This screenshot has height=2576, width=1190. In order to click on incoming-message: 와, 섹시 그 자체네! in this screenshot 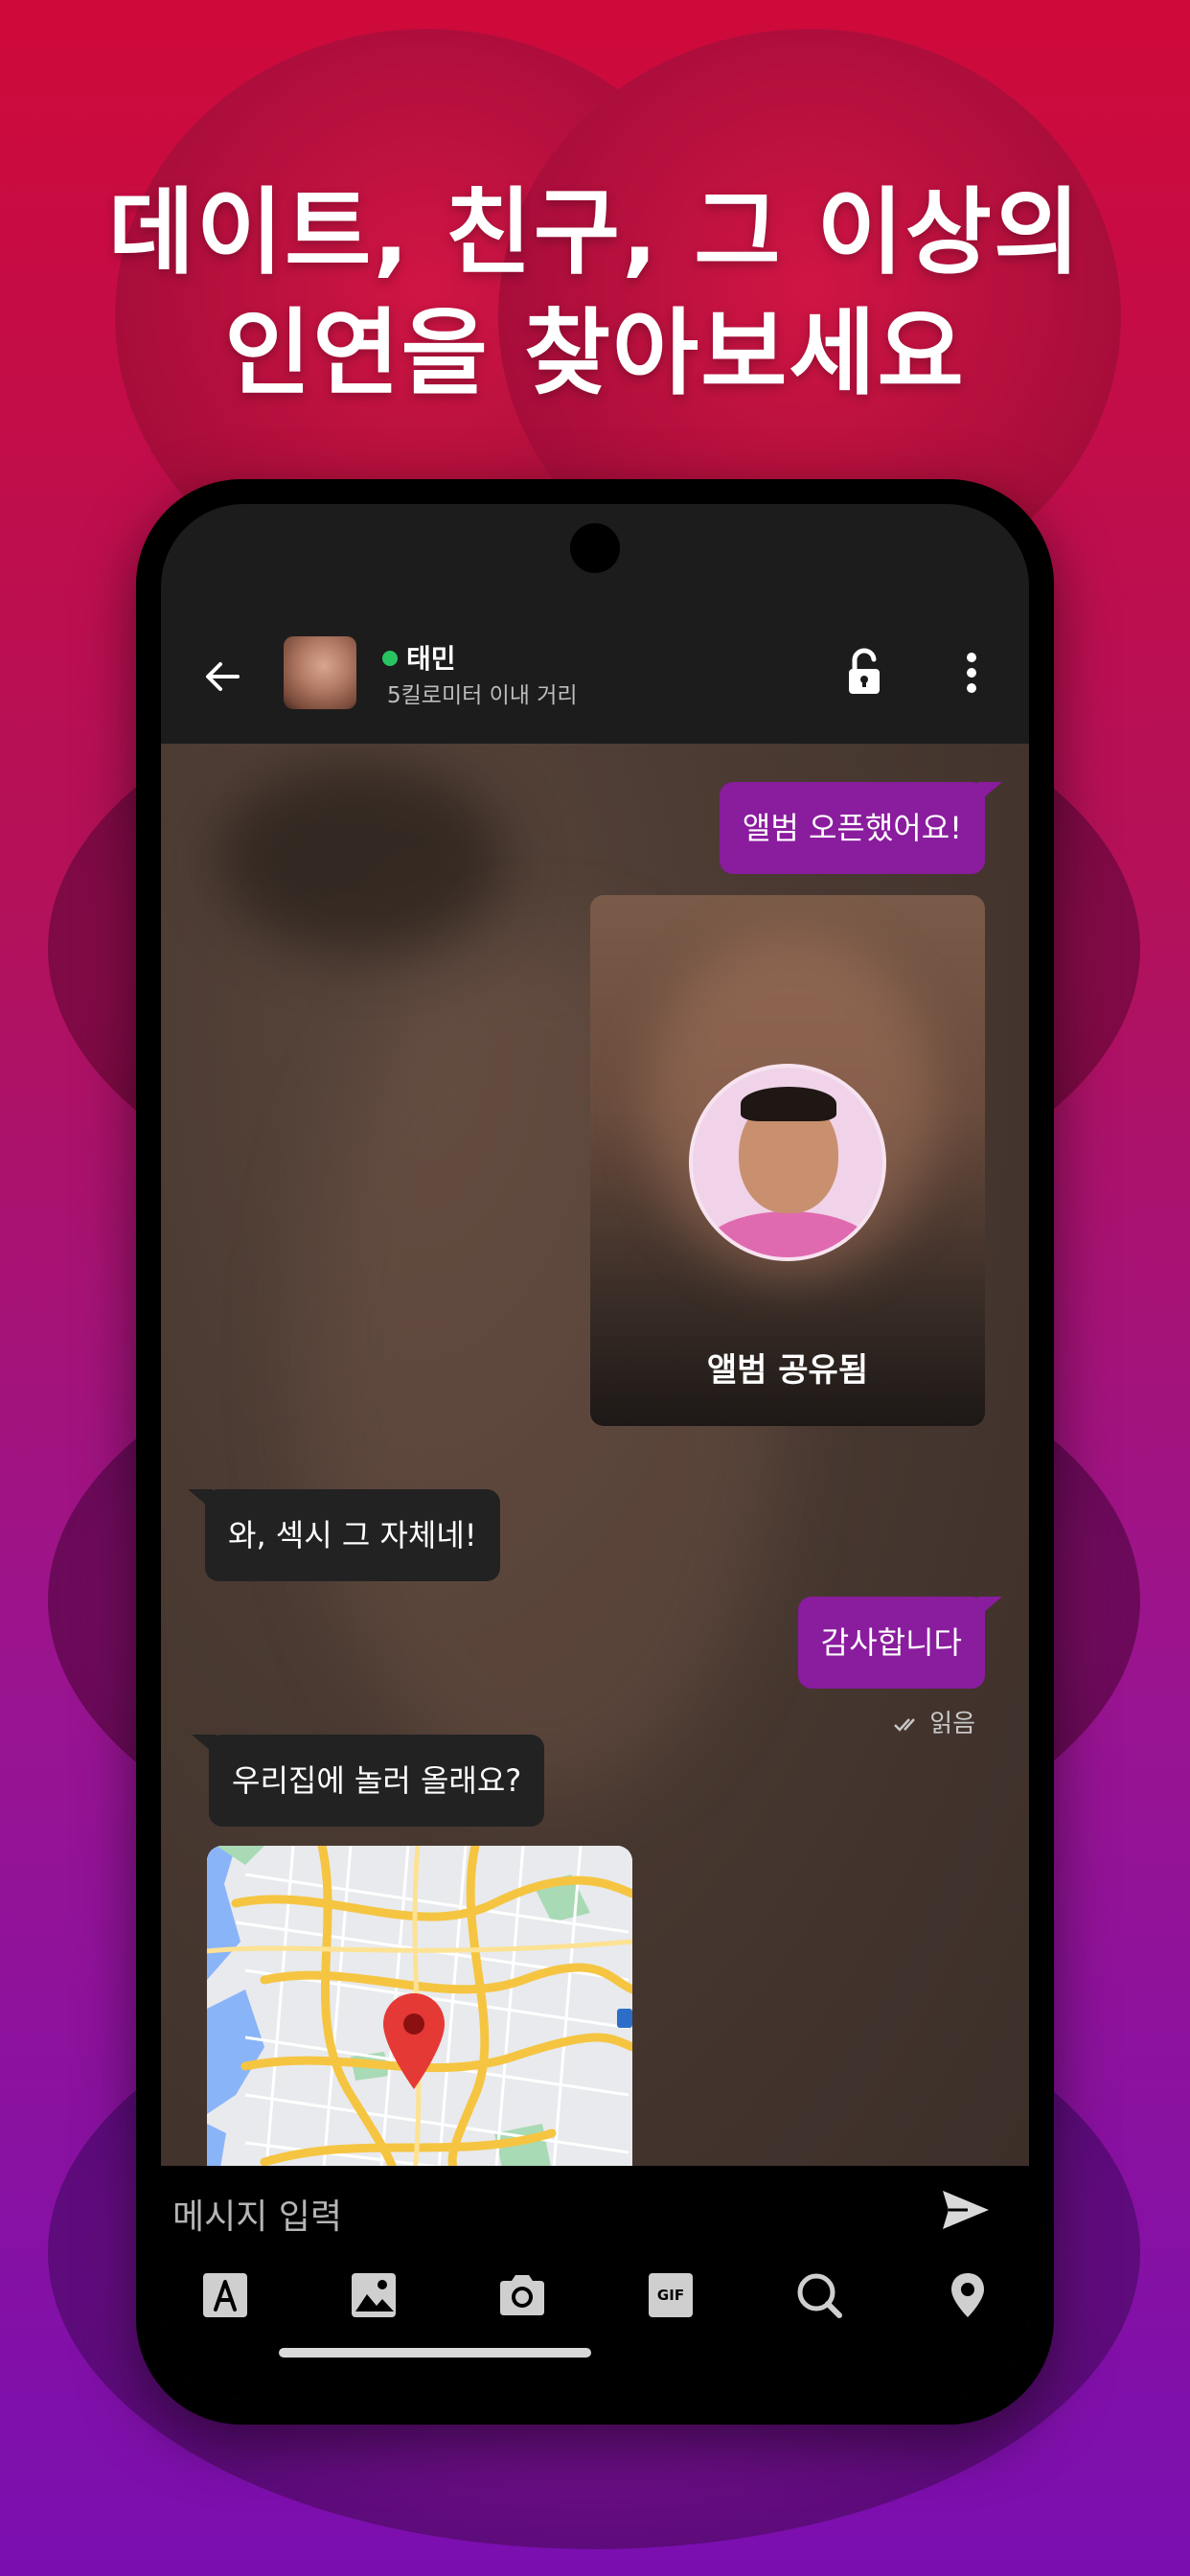, I will do `click(344, 1535)`.